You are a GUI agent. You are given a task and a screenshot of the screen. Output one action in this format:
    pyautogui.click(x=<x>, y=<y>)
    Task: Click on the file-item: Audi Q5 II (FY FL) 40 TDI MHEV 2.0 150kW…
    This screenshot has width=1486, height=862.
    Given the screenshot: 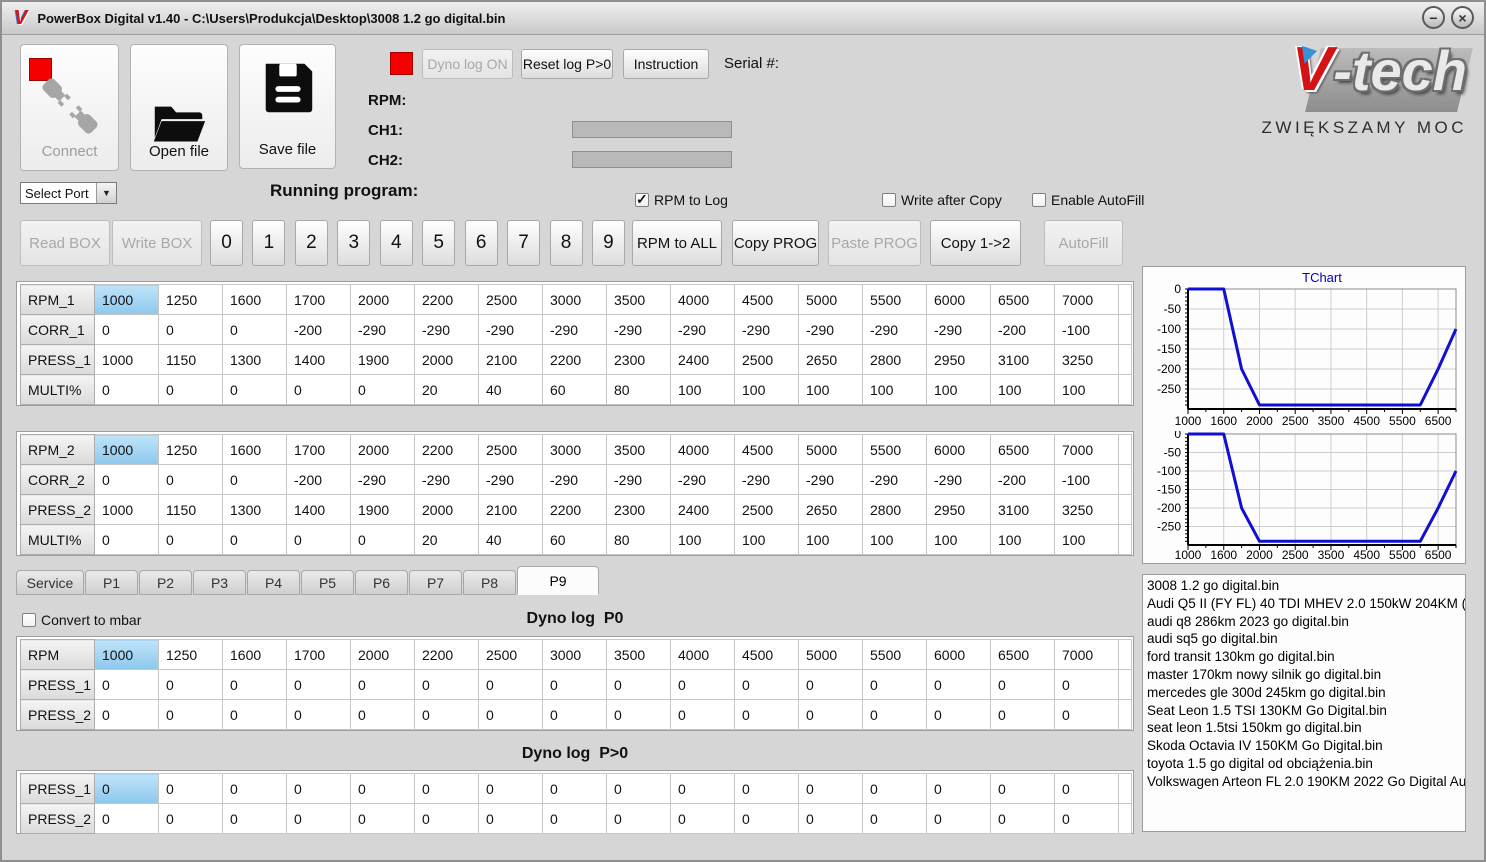 What is the action you would take?
    pyautogui.click(x=1306, y=604)
    